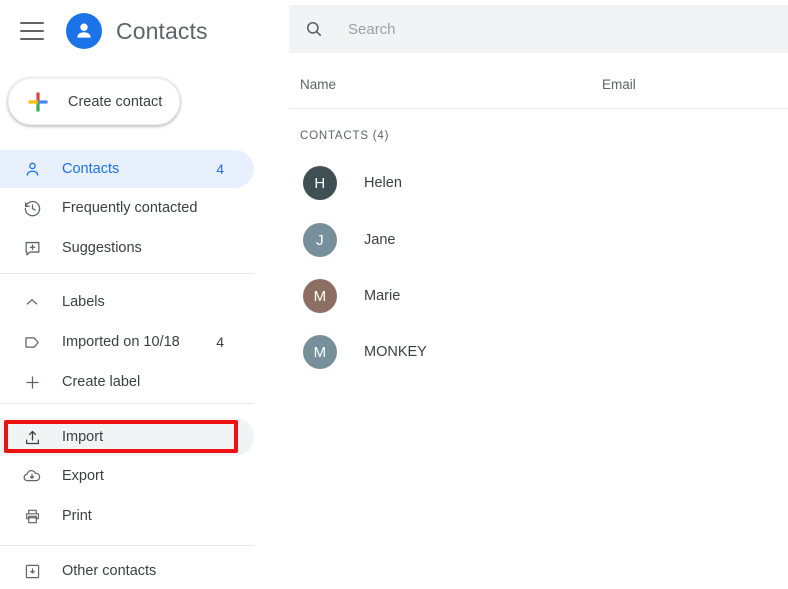 This screenshot has width=788, height=589. I want to click on create-contact-label: Create contact, so click(115, 101).